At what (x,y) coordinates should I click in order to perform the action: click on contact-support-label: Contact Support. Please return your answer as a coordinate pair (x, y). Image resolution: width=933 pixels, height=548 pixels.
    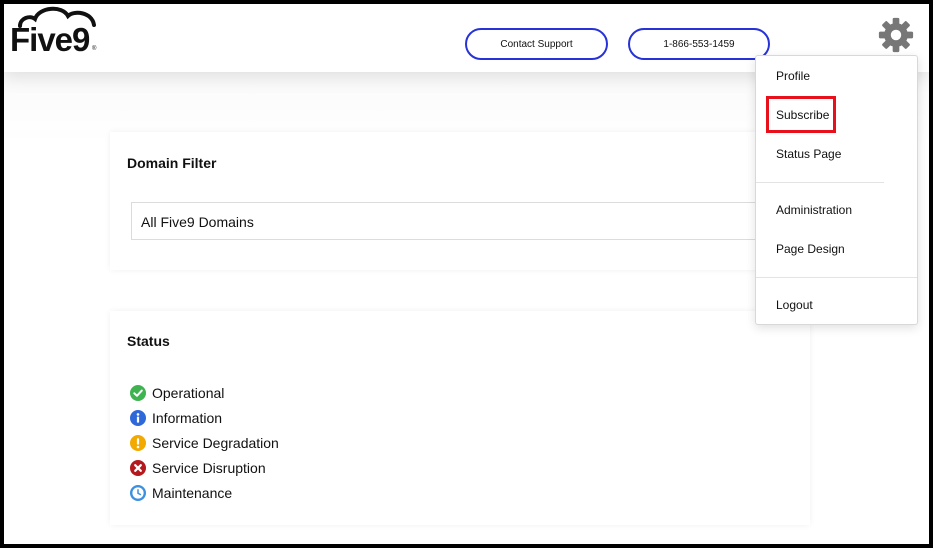
    Looking at the image, I should click on (536, 44).